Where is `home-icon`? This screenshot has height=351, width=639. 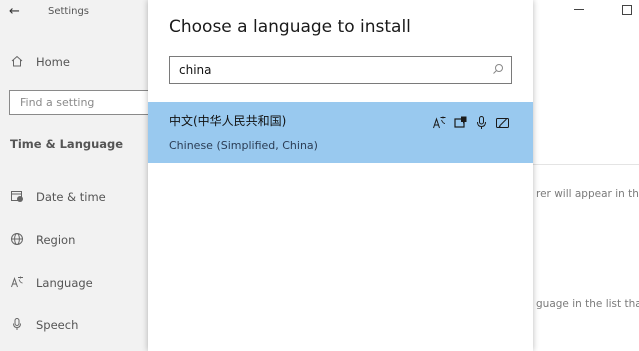 home-icon is located at coordinates (17, 61).